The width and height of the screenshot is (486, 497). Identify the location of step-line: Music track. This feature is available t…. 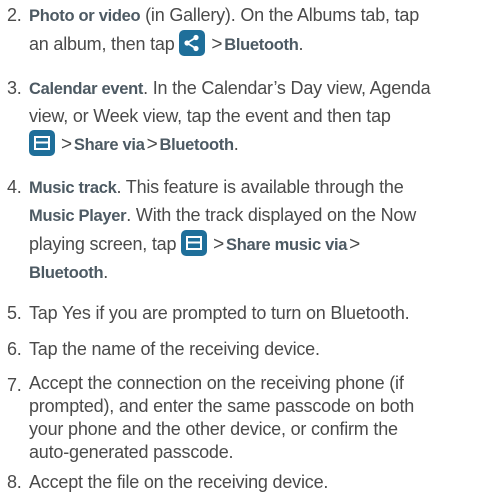
(257, 188).